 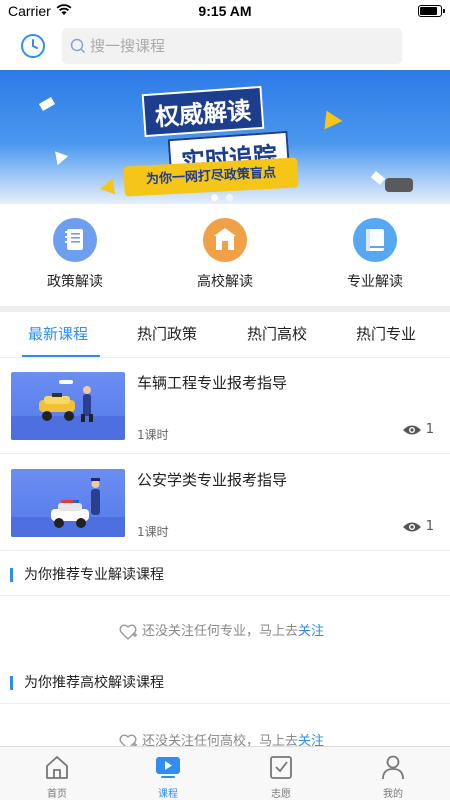 What do you see at coordinates (393, 767) in the screenshot?
I see `user-icon` at bounding box center [393, 767].